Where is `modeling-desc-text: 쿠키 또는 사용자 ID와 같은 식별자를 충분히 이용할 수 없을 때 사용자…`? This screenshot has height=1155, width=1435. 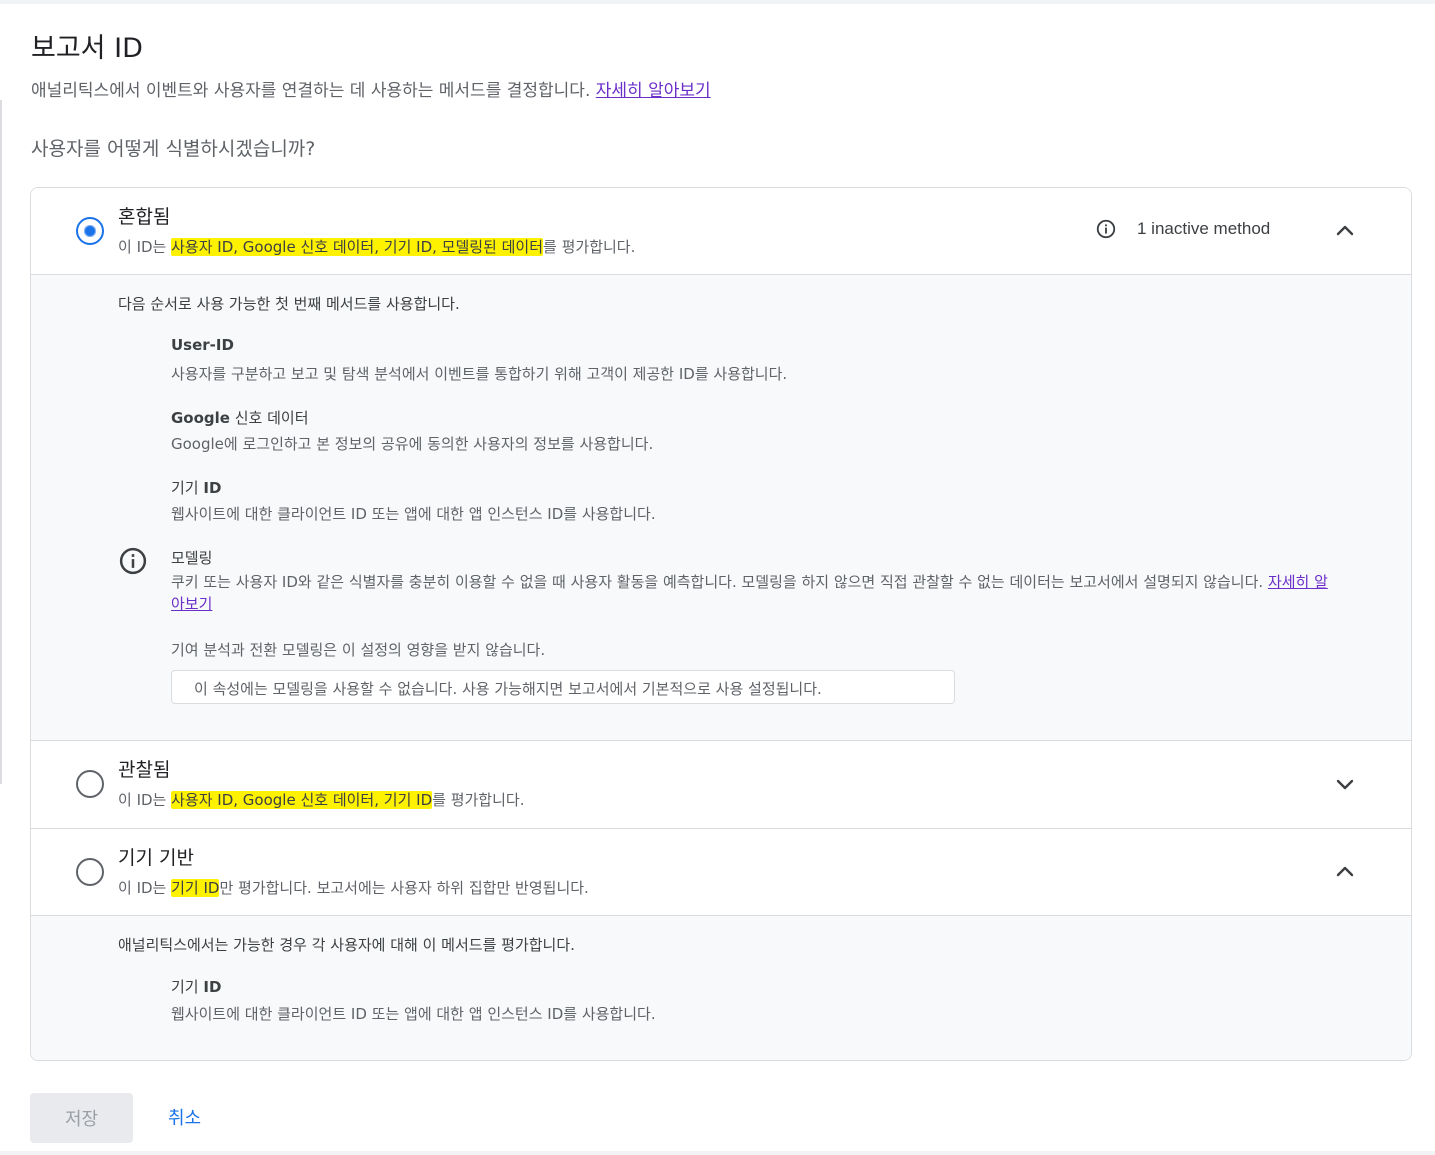
modeling-desc-text: 쿠키 또는 사용자 ID와 같은 식별자를 충분히 이용할 수 없을 때 사용자… is located at coordinates (717, 582).